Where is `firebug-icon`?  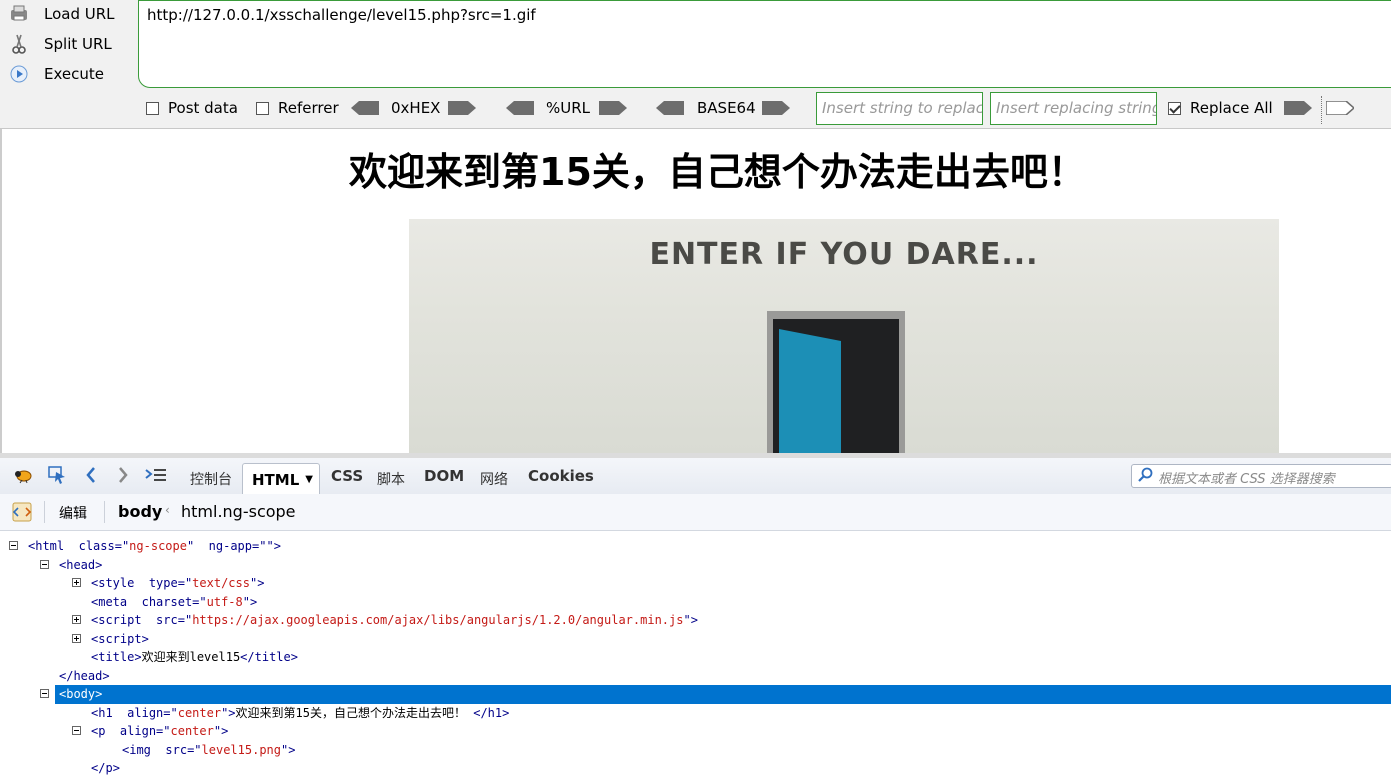 firebug-icon is located at coordinates (23, 475).